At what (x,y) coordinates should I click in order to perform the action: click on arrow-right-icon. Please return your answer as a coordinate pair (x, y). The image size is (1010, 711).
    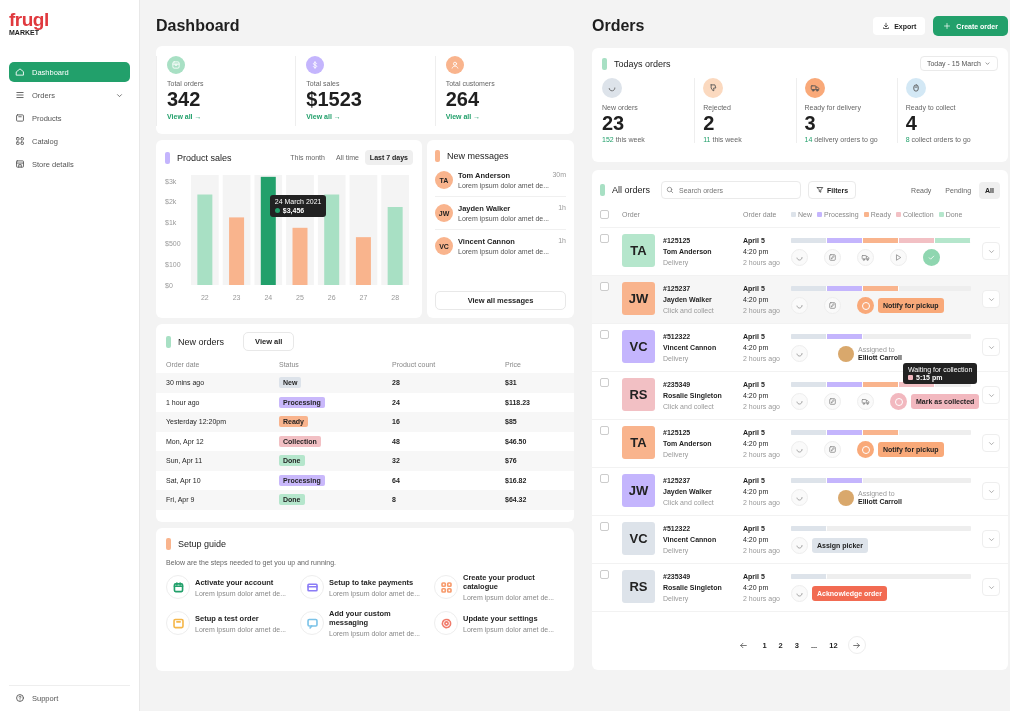
    Looking at the image, I should click on (857, 645).